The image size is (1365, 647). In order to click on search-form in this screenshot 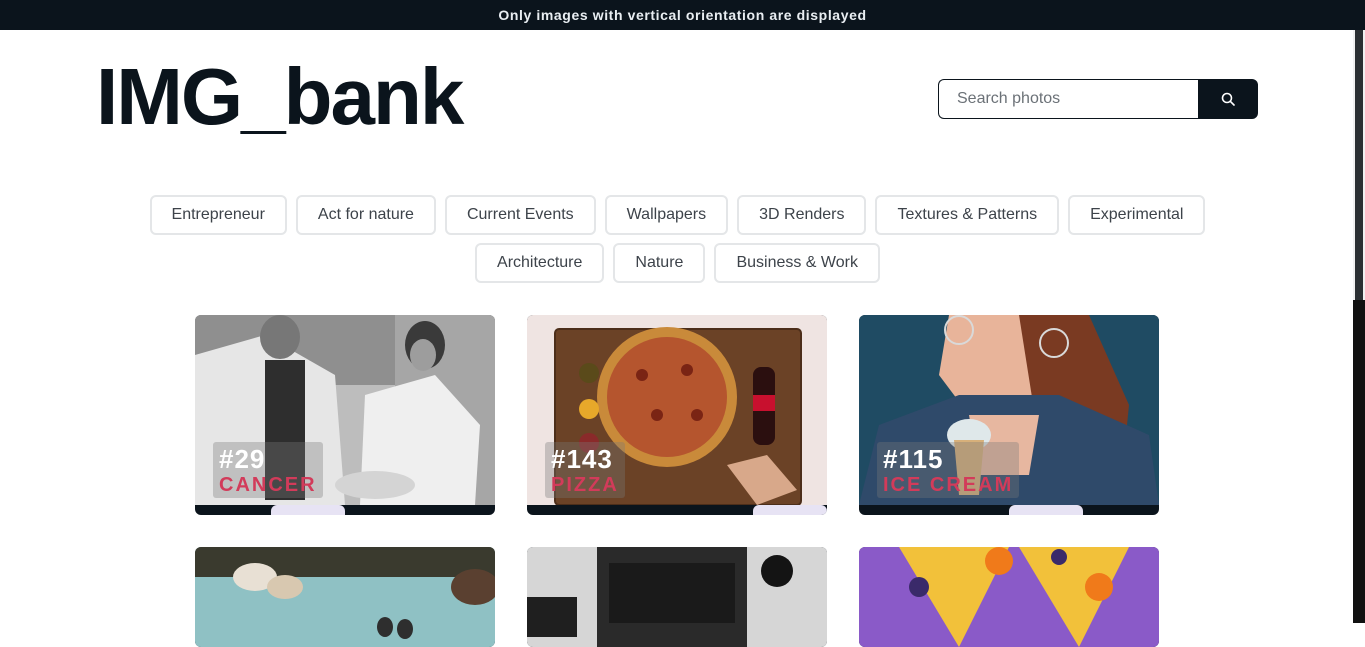, I will do `click(1098, 99)`.